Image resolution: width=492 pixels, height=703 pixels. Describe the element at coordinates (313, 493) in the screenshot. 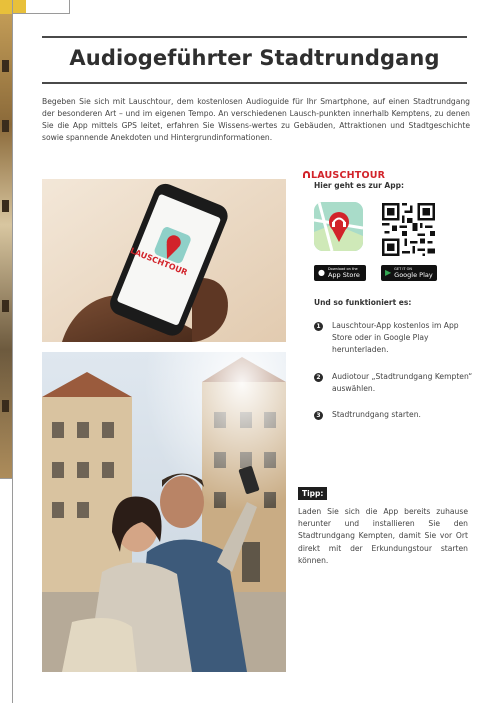

I see `tip-badge: Tipp:` at that location.